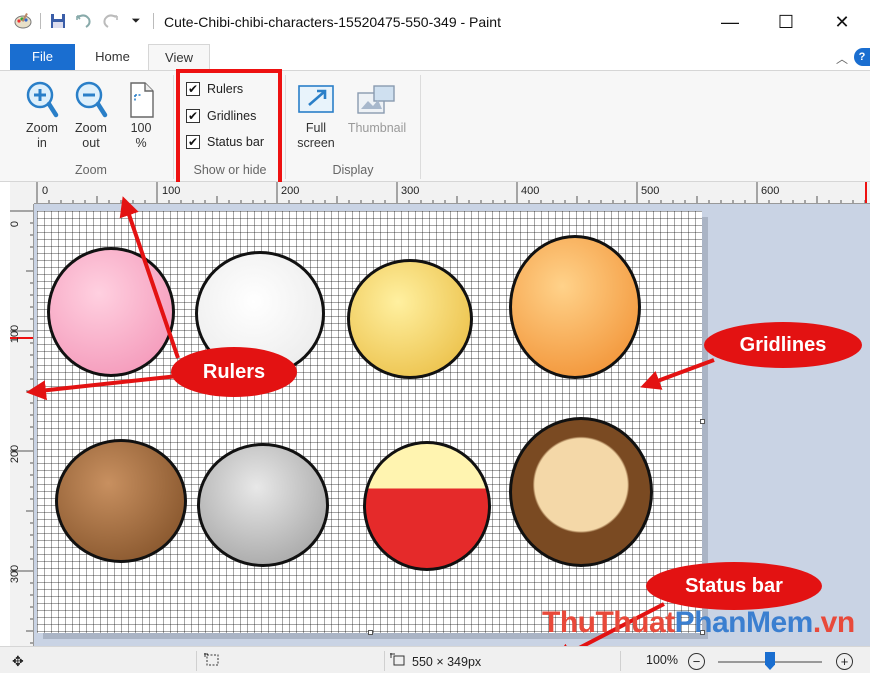 This screenshot has width=870, height=673. I want to click on undo-icon, so click(84, 21).